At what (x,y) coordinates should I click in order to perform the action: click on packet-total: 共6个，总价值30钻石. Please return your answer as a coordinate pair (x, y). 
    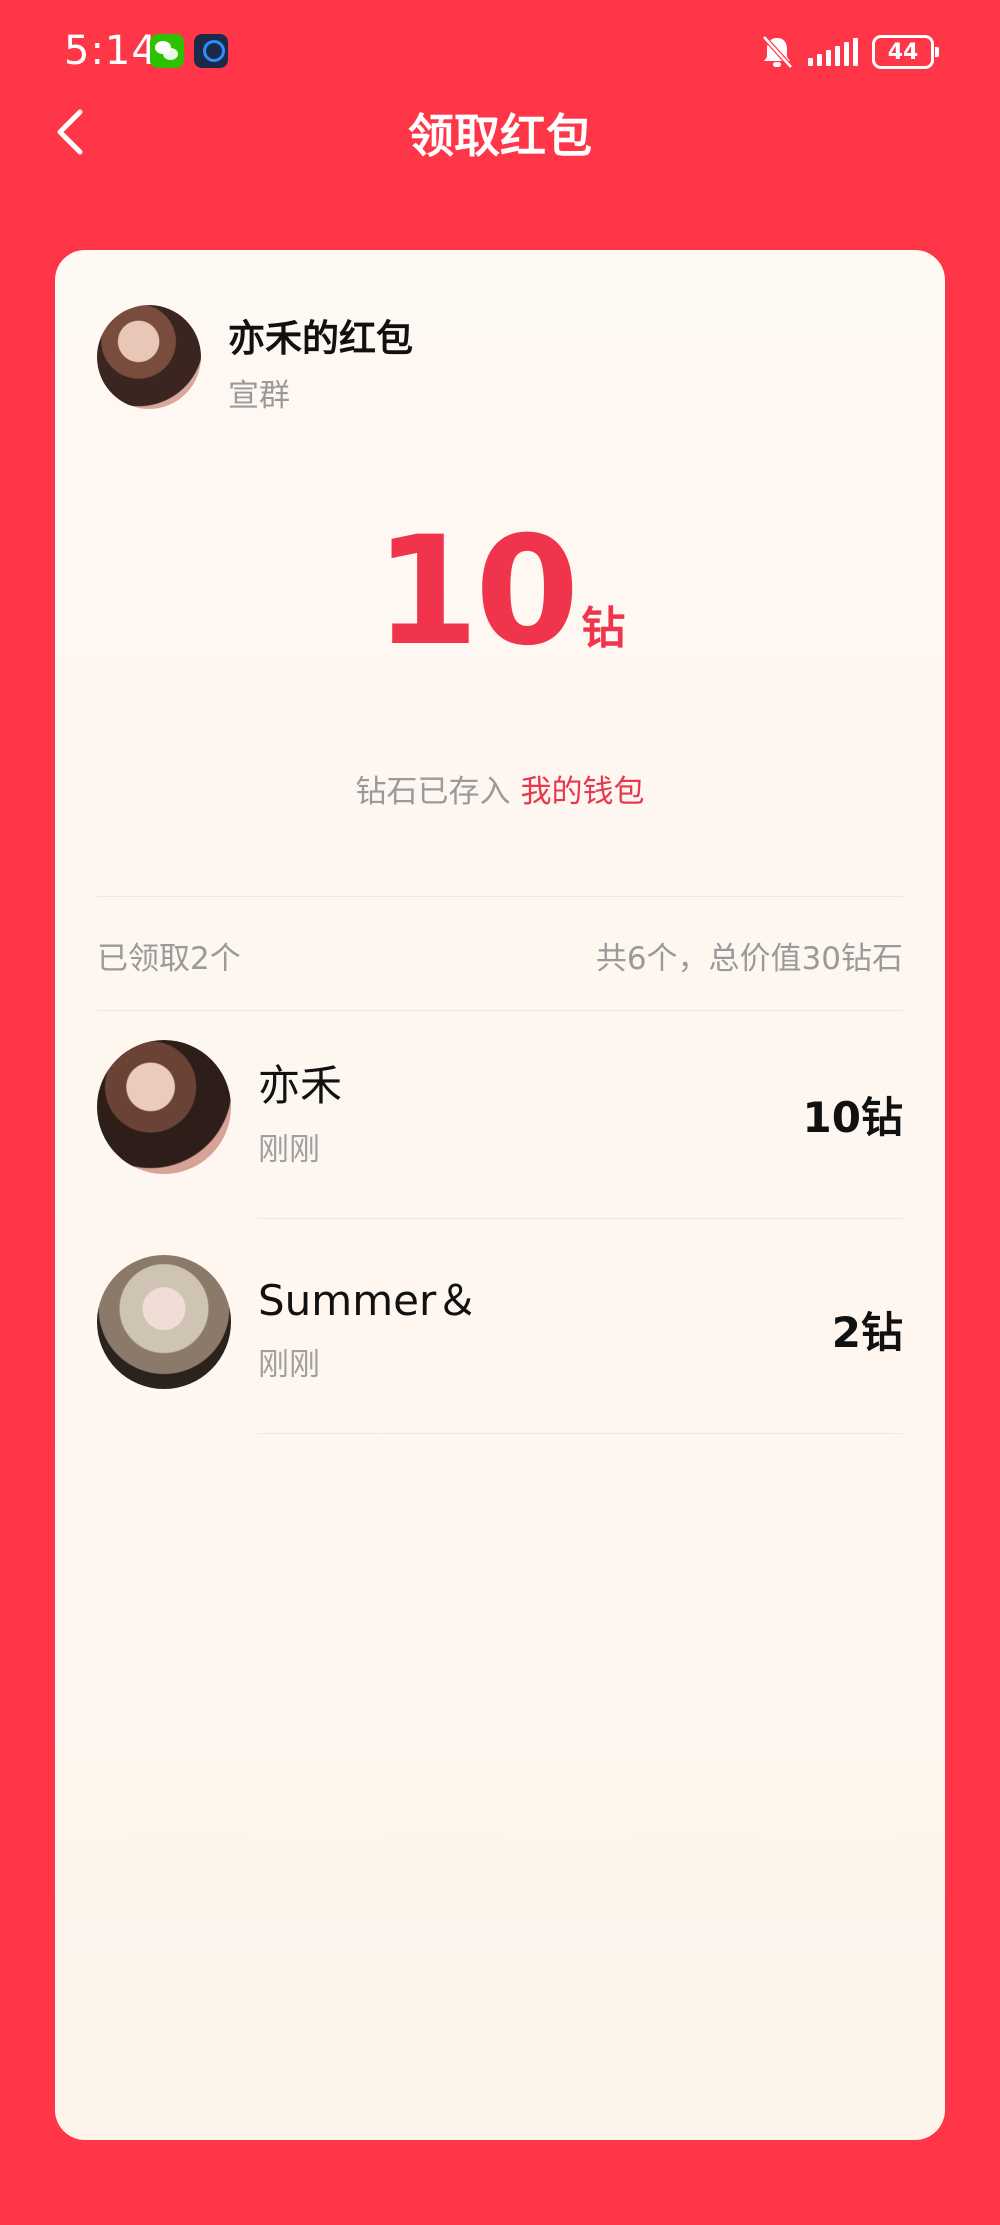
    Looking at the image, I should click on (749, 959).